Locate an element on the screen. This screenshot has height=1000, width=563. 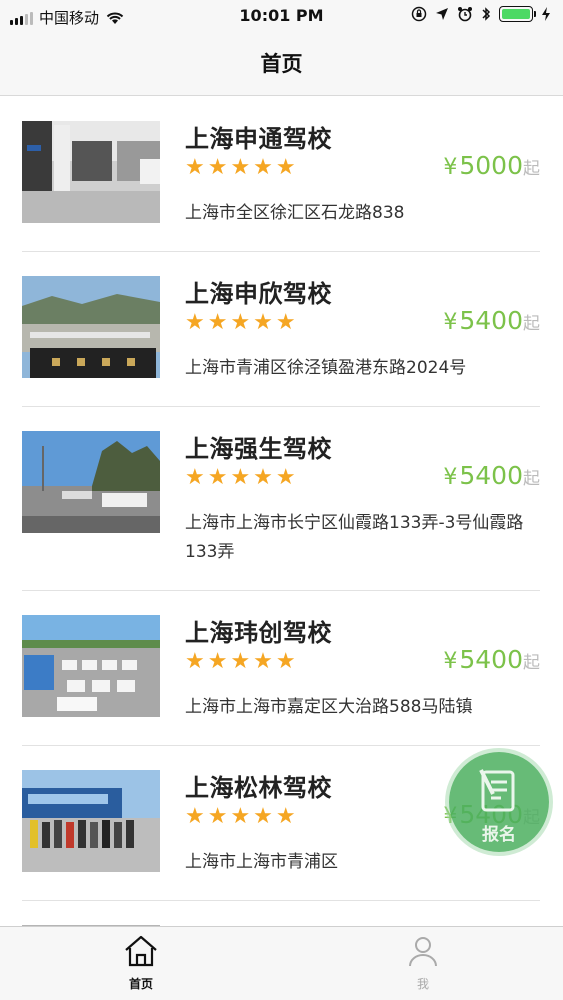
charging-icon is located at coordinates (546, 14).